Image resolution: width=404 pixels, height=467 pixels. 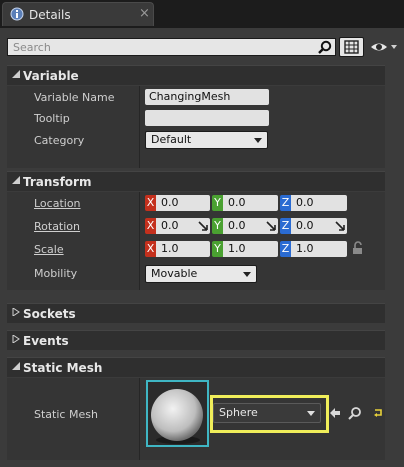 I want to click on location-y-axis: Y, so click(x=217, y=203).